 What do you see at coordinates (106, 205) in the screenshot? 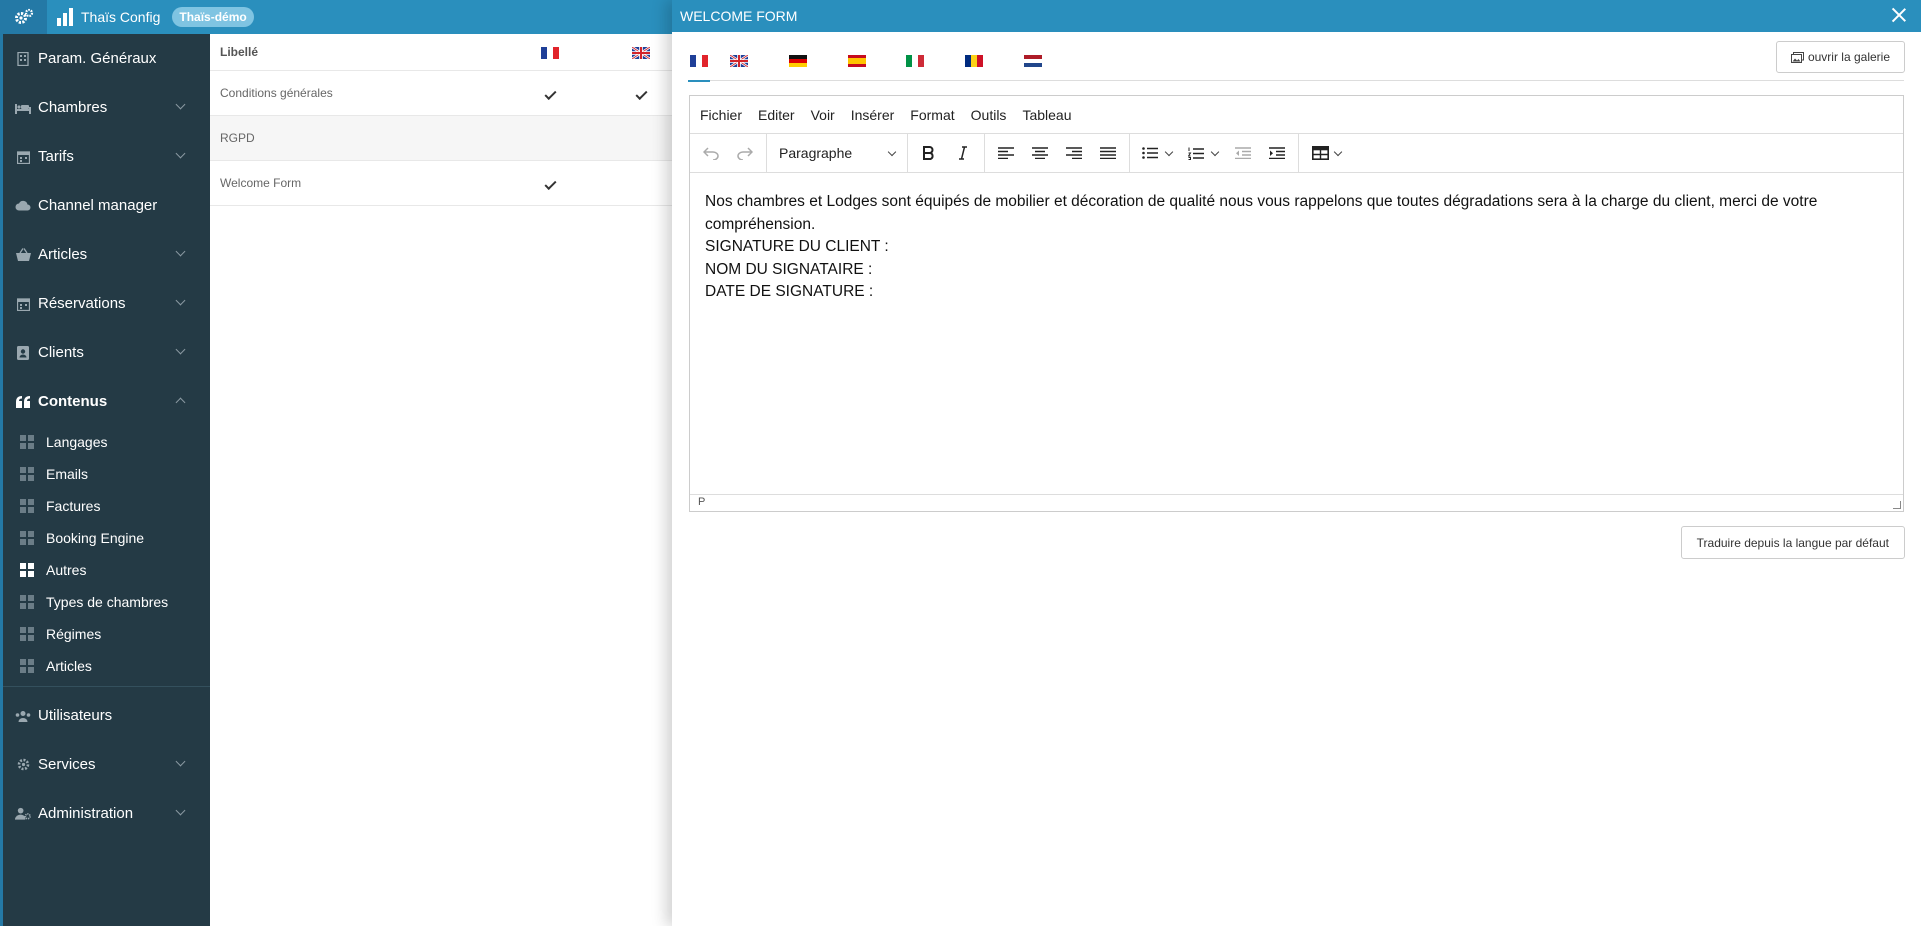
I see `sidebar-item-channel-manager: Channel manager` at bounding box center [106, 205].